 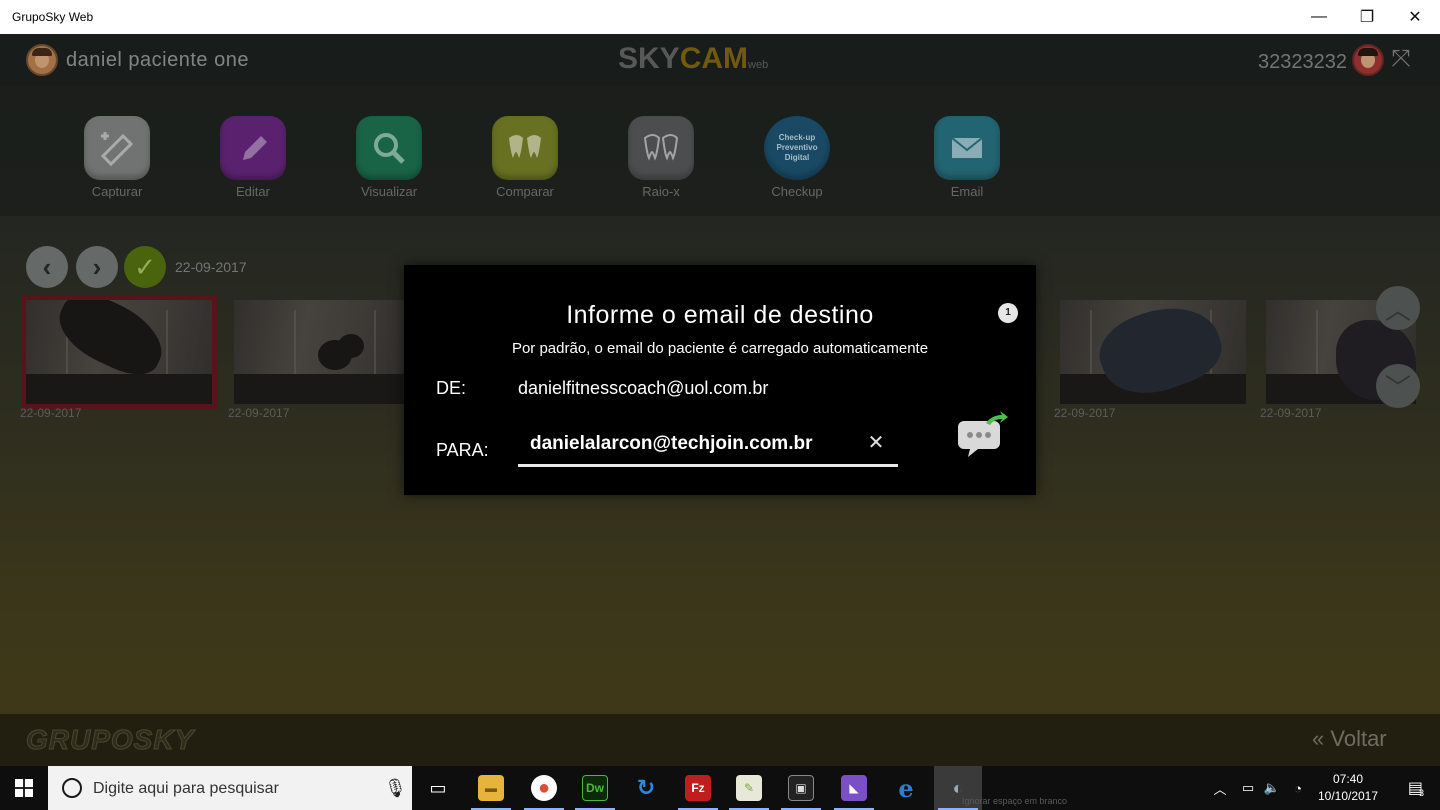 What do you see at coordinates (53, 17) in the screenshot?
I see `window-title: GrupoSky Web` at bounding box center [53, 17].